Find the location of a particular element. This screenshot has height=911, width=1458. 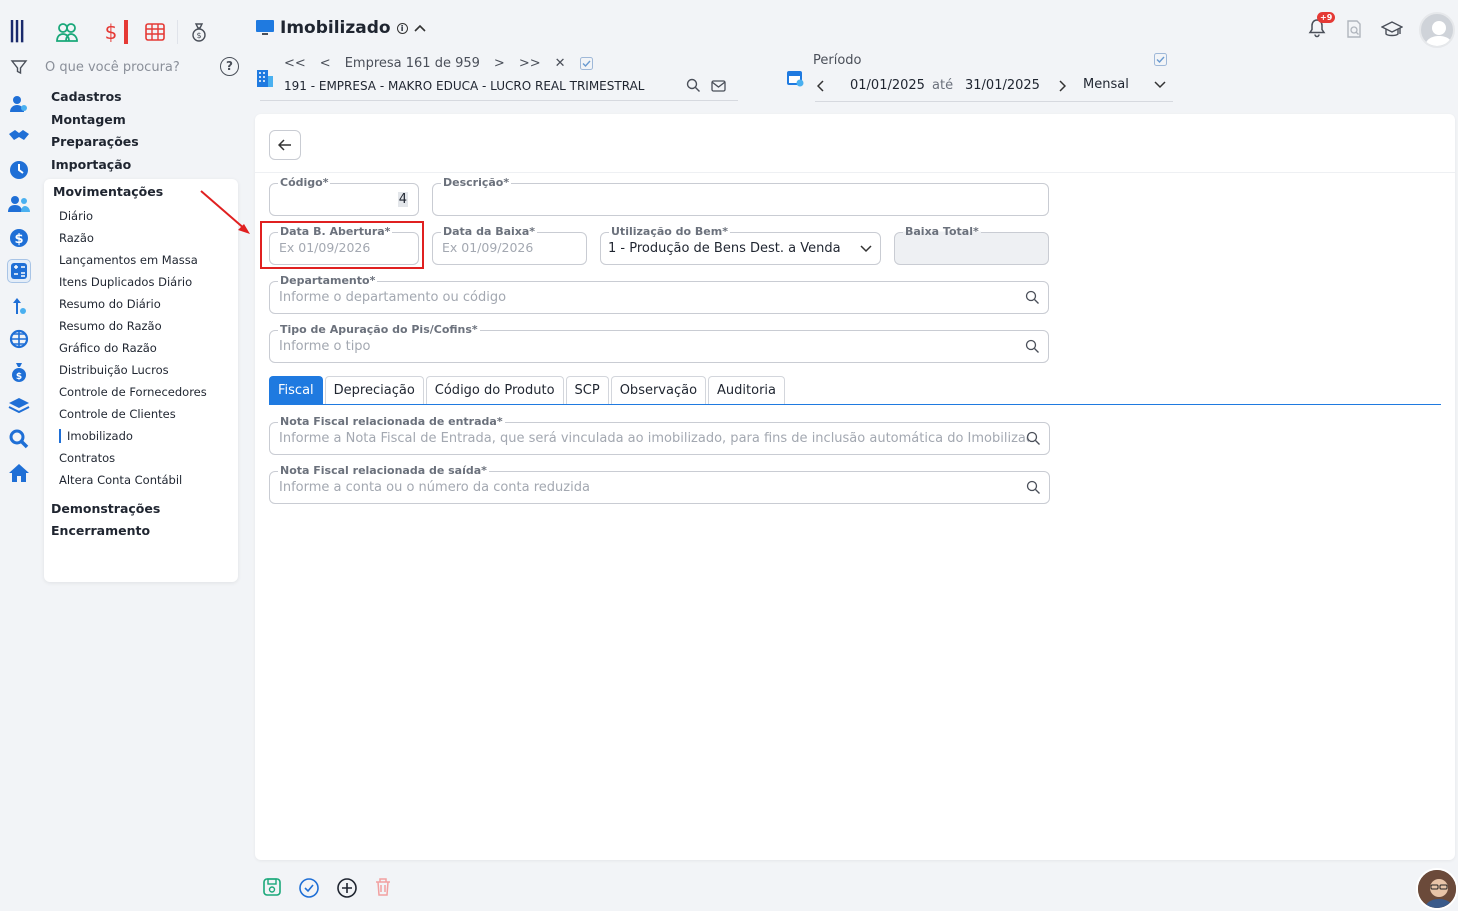

menu-item-resumo-razao: Resumo do Razão is located at coordinates (110, 326).